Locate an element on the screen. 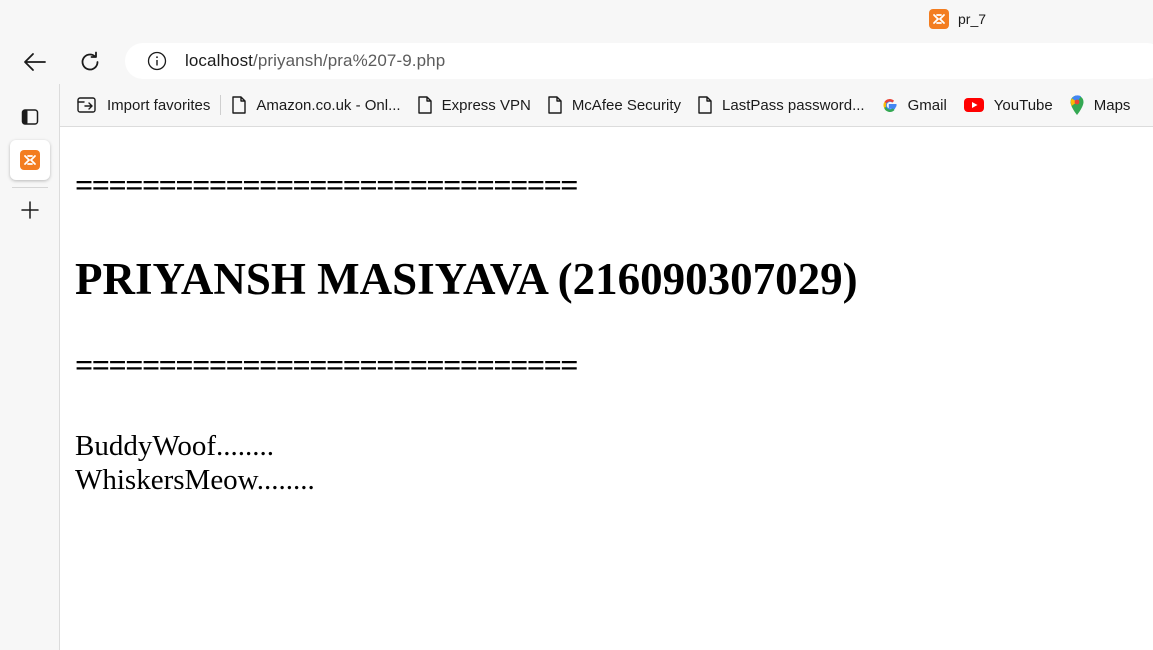  sidebar-divider is located at coordinates (30, 187).